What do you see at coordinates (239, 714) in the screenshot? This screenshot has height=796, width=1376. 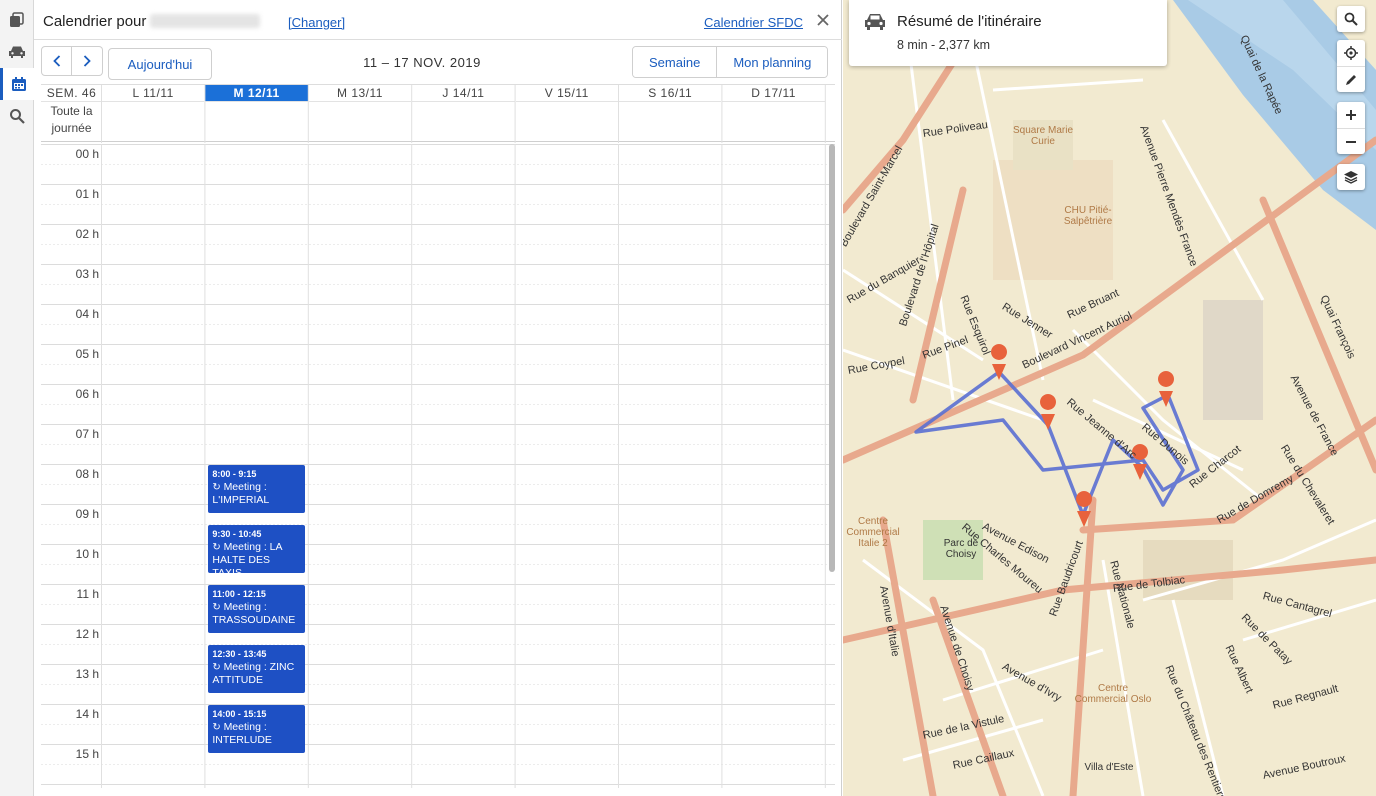 I see `event-time: 14:00 - 15:15` at bounding box center [239, 714].